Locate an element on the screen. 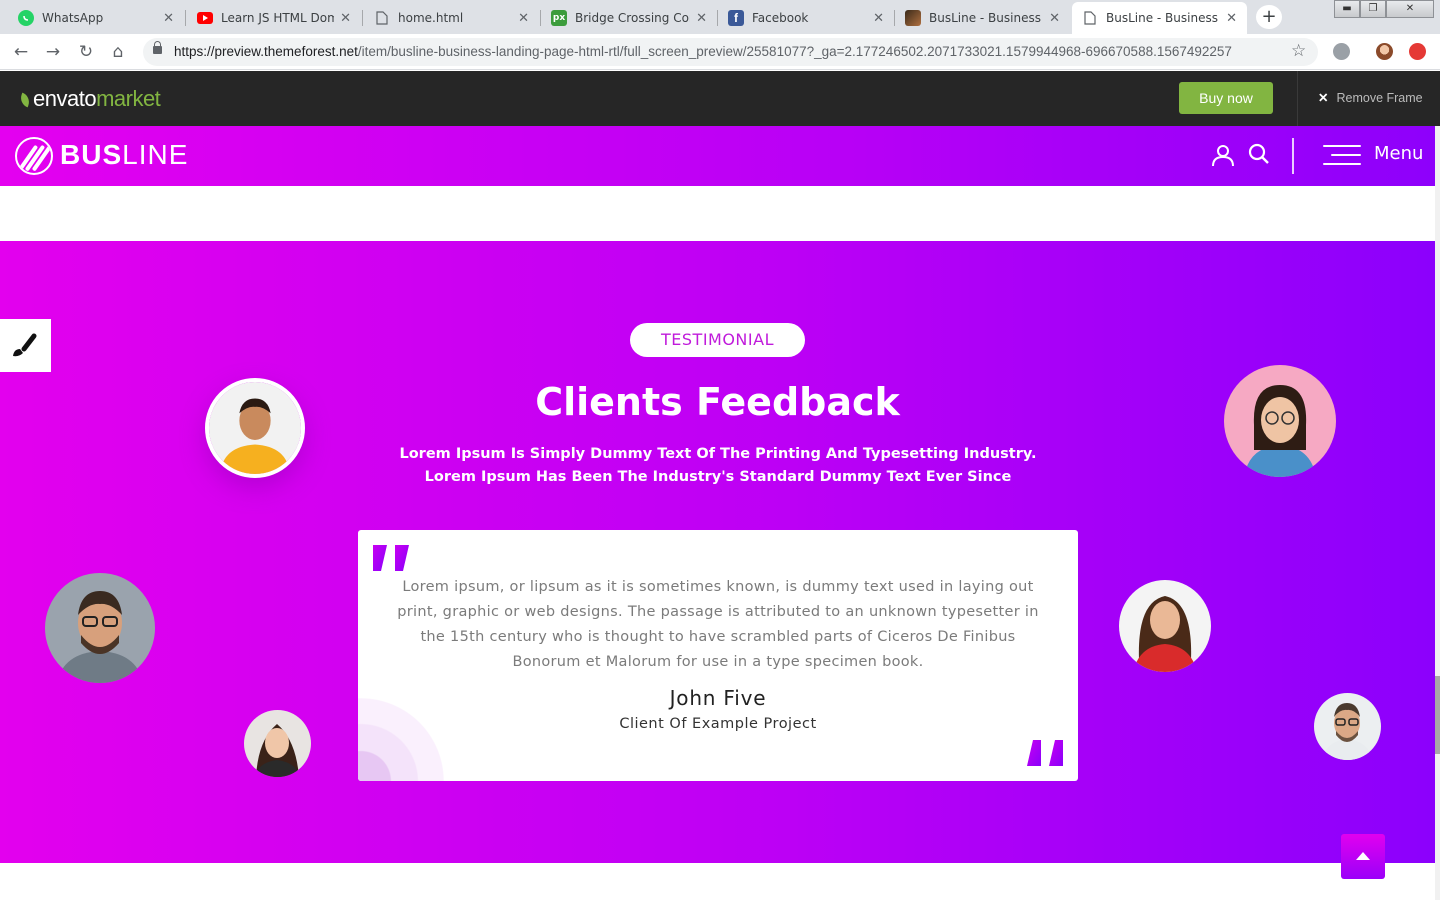 The height and width of the screenshot is (900, 1440). brand-logo-icon is located at coordinates (34, 156).